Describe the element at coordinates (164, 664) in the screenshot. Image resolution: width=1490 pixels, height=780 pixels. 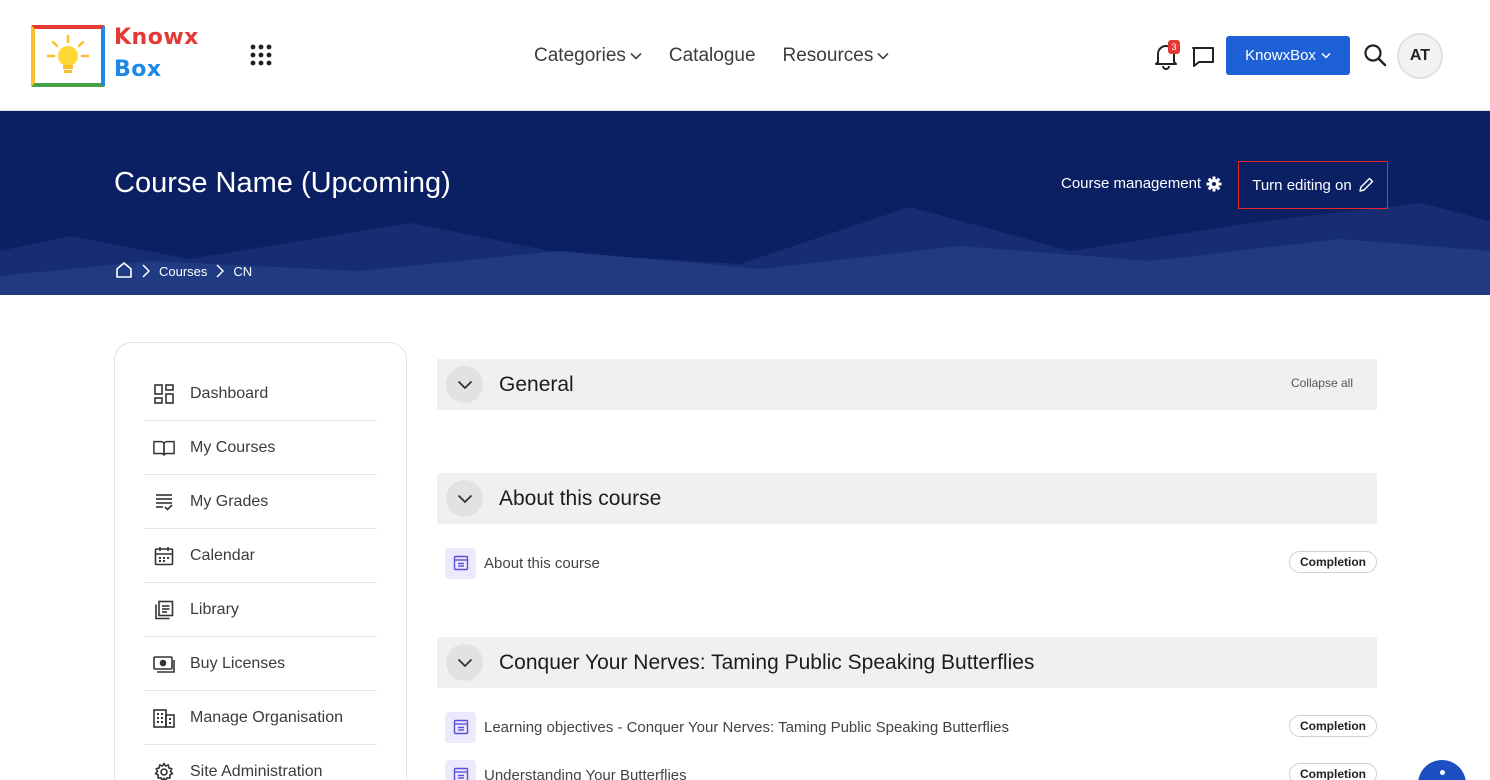
I see `license-icon` at that location.